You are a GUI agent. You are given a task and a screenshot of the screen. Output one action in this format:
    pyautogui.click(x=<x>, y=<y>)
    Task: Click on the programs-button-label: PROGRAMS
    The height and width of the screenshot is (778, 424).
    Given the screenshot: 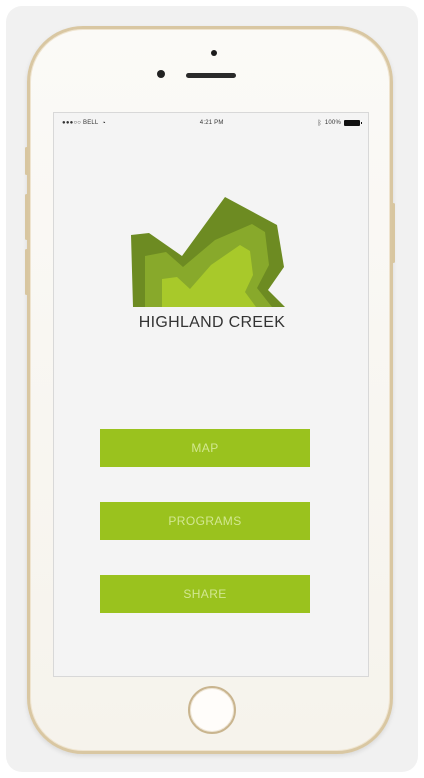 What is the action you would take?
    pyautogui.click(x=205, y=521)
    